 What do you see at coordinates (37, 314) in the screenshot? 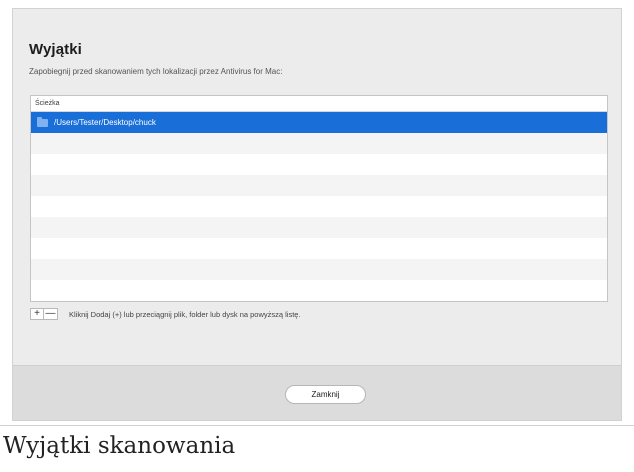
I see `add-button: +` at bounding box center [37, 314].